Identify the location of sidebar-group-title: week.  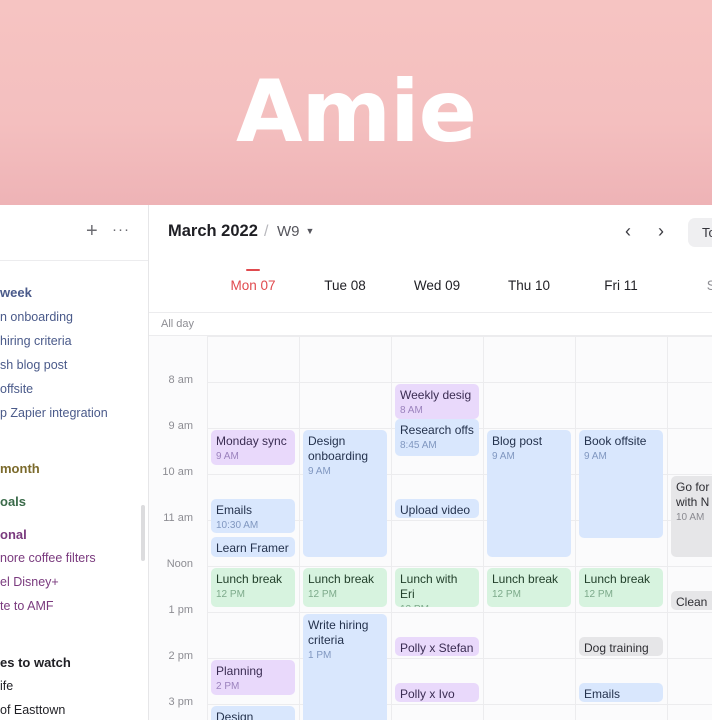
(16, 292).